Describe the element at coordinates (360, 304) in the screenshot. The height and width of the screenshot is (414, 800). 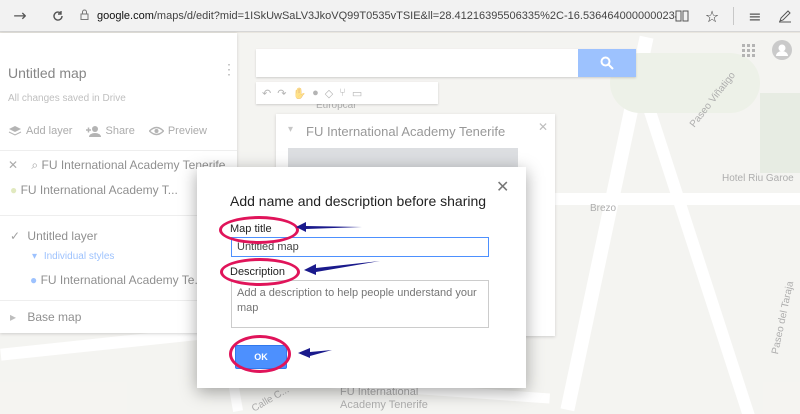
I see `description-textarea` at that location.